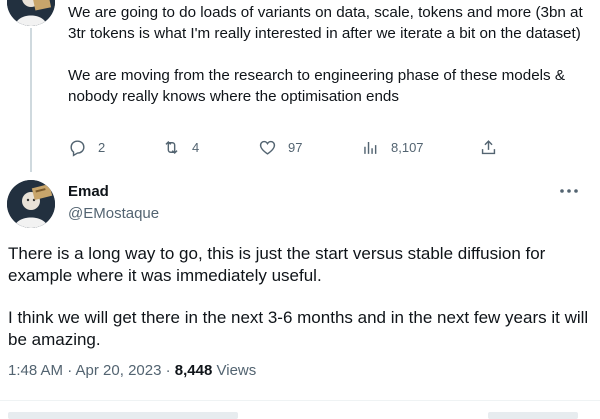  I want to click on tweet-meta: 1:48 AM · Apr 20, 2023 · 8,448 Views, so click(132, 370).